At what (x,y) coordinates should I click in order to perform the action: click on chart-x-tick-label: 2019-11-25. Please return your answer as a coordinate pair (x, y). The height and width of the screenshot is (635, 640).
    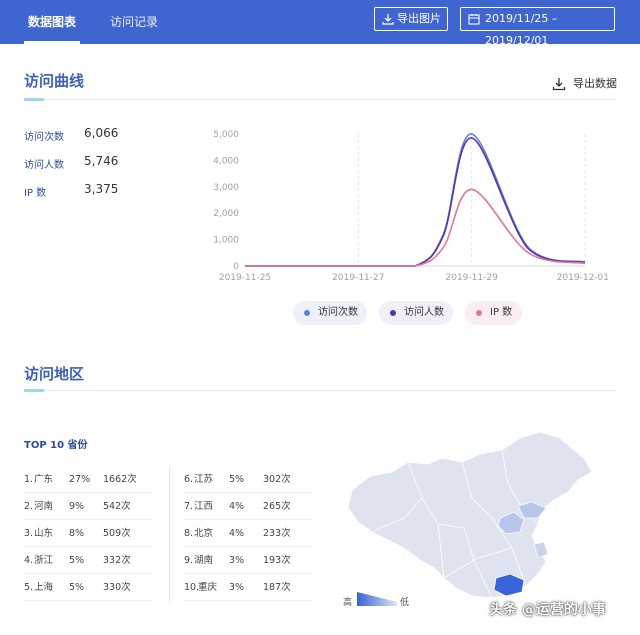
    Looking at the image, I should click on (245, 278).